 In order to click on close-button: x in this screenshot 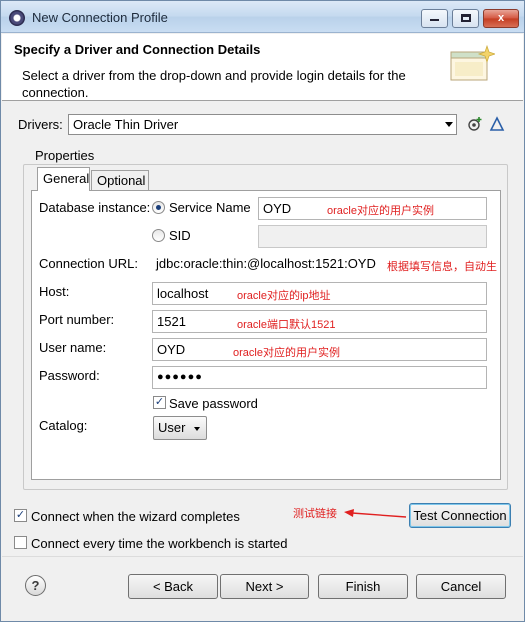, I will do `click(501, 18)`.